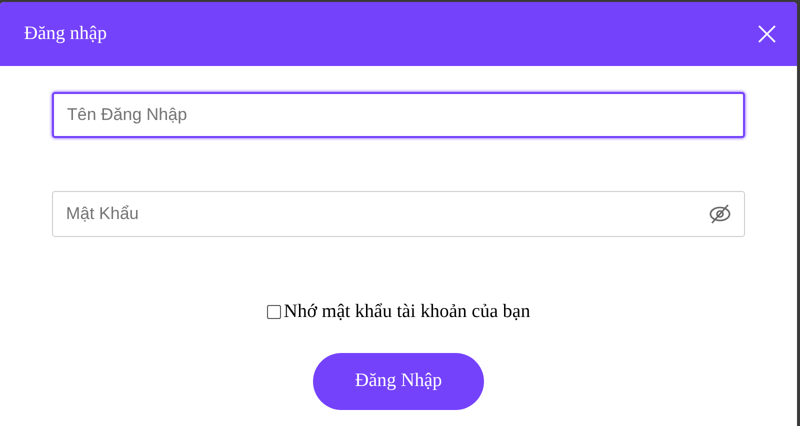 The image size is (800, 426). What do you see at coordinates (767, 34) in the screenshot?
I see `close-icon` at bounding box center [767, 34].